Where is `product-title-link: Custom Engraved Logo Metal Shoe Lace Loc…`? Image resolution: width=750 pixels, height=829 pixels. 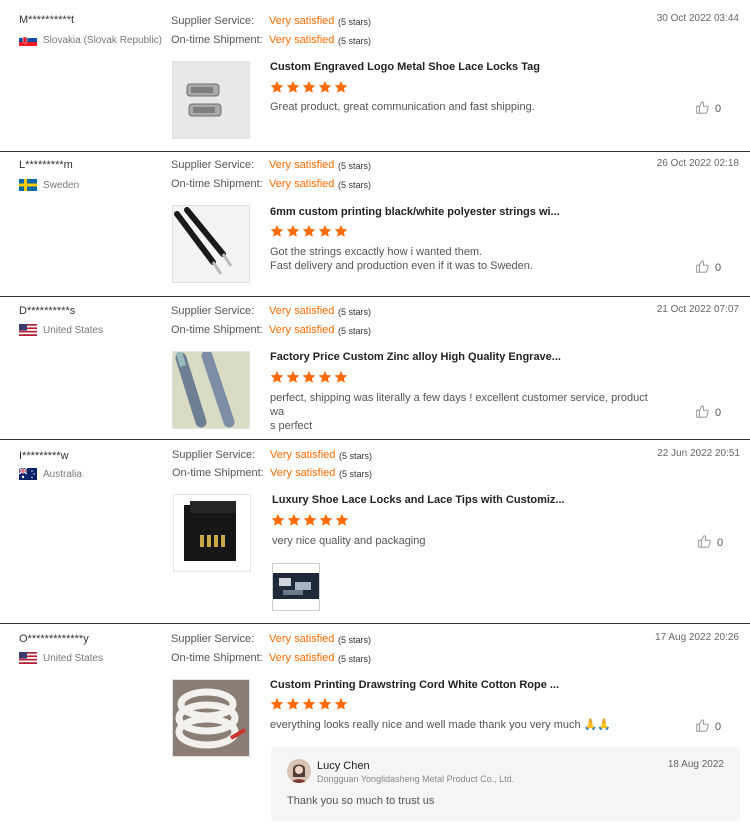
product-title-link: Custom Engraved Logo Metal Shoe Lace Loc… is located at coordinates (405, 67).